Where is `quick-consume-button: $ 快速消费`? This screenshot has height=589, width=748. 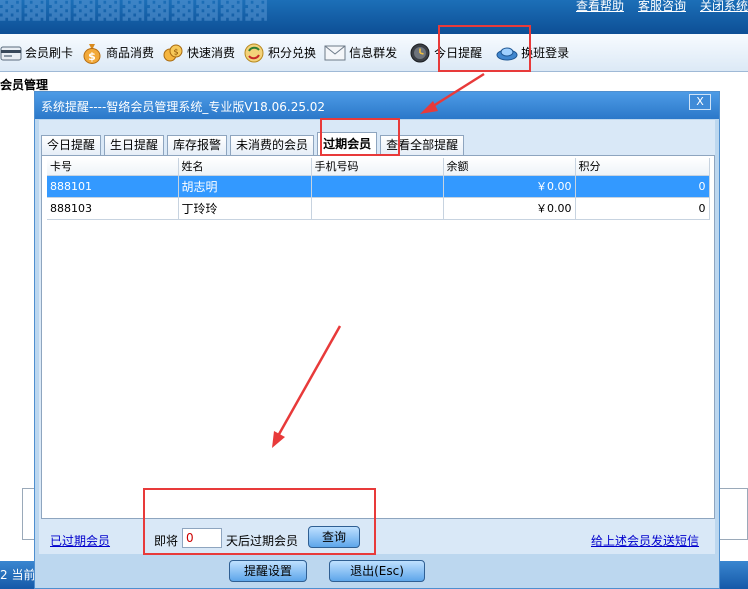 quick-consume-button: $ 快速消费 is located at coordinates (200, 53).